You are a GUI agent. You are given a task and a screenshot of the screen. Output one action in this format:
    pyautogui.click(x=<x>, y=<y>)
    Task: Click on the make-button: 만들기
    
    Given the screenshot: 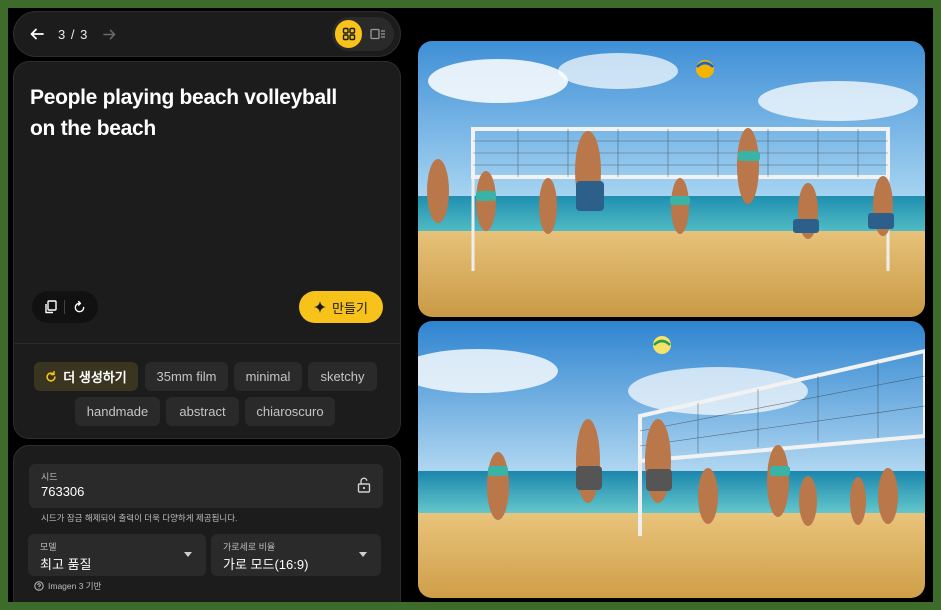 What is the action you would take?
    pyautogui.click(x=341, y=307)
    